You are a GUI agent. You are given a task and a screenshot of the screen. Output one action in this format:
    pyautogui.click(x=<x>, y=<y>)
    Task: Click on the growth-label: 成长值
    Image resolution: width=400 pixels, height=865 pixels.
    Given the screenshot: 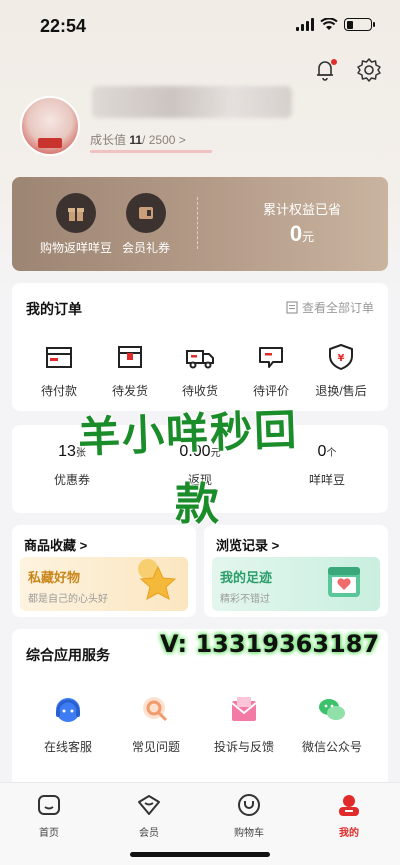 What is the action you would take?
    pyautogui.click(x=108, y=140)
    